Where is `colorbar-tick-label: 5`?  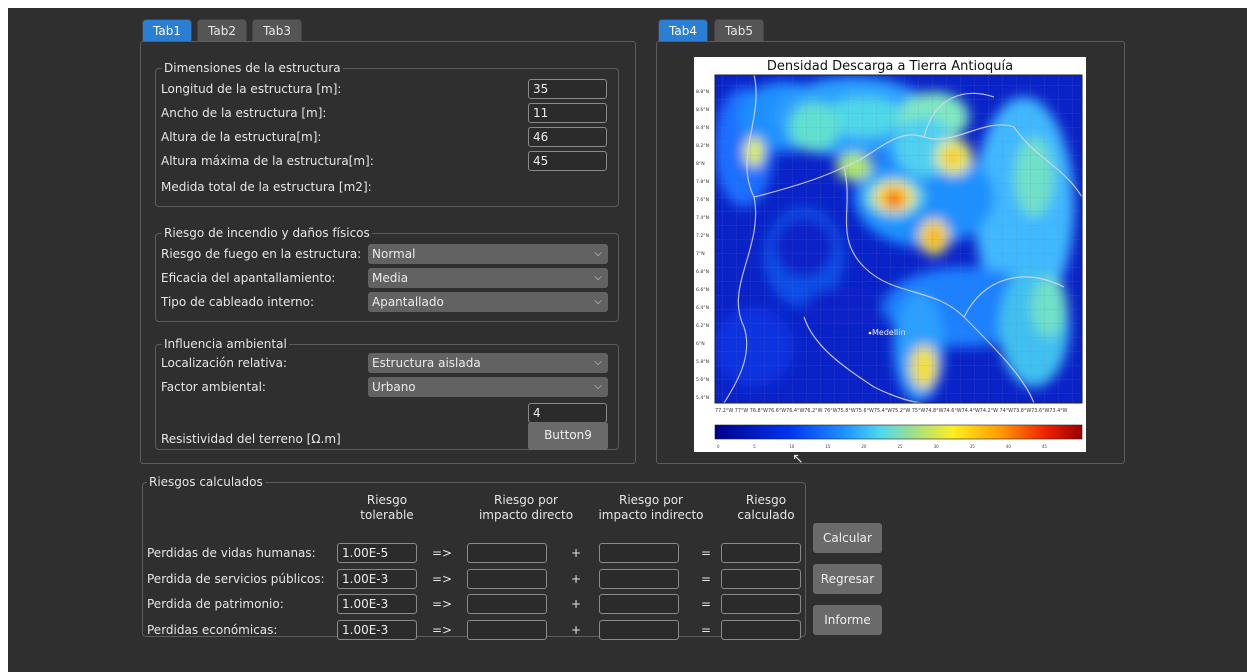 colorbar-tick-label: 5 is located at coordinates (754, 446).